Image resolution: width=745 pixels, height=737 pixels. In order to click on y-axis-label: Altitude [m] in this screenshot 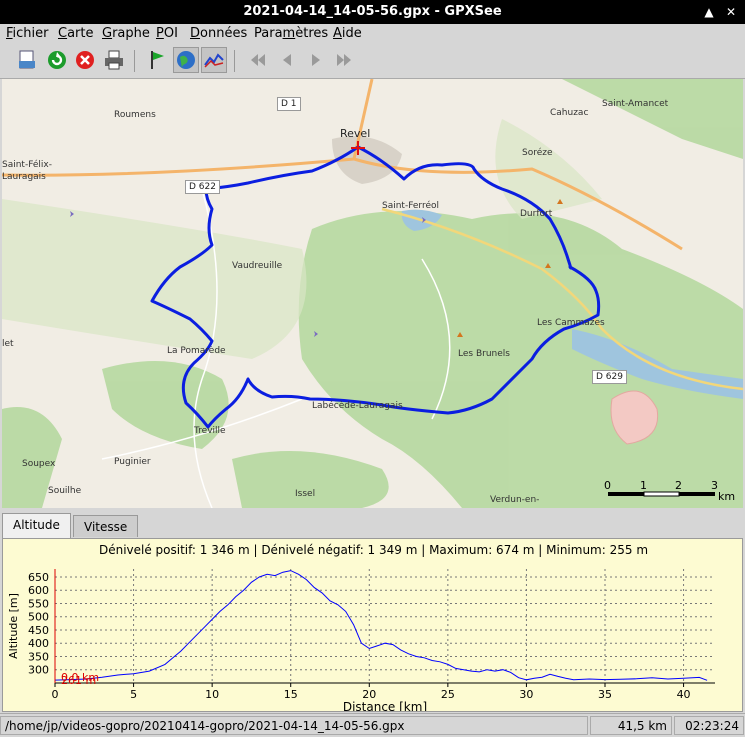, I will do `click(13, 626)`.